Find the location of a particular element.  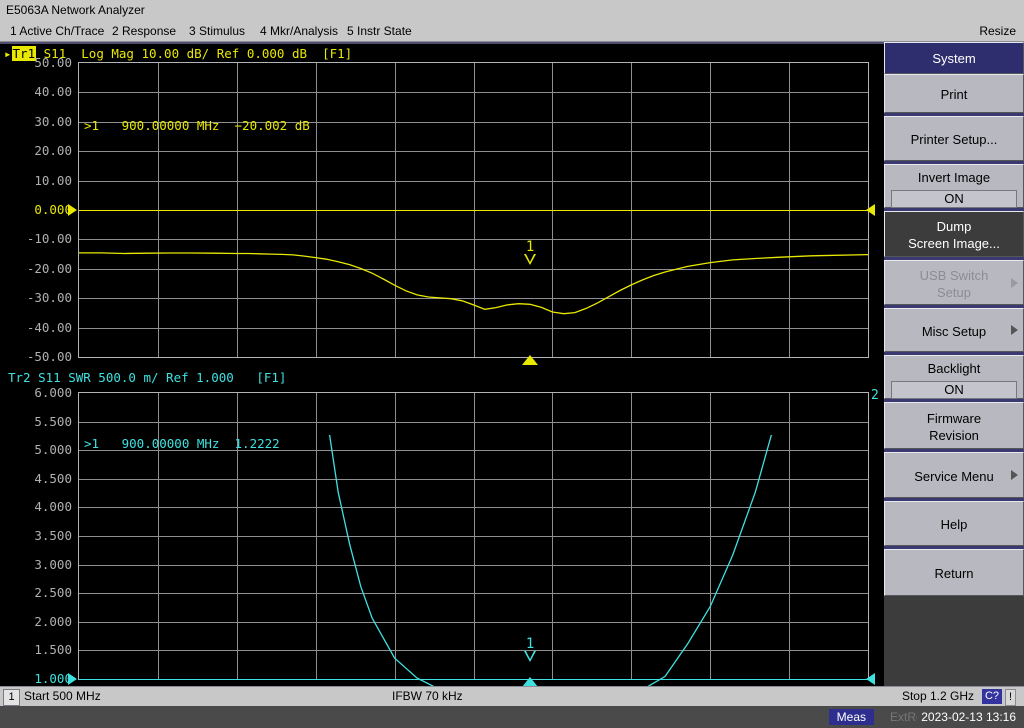

trace1-ytick: 0.000 is located at coordinates (53, 209).